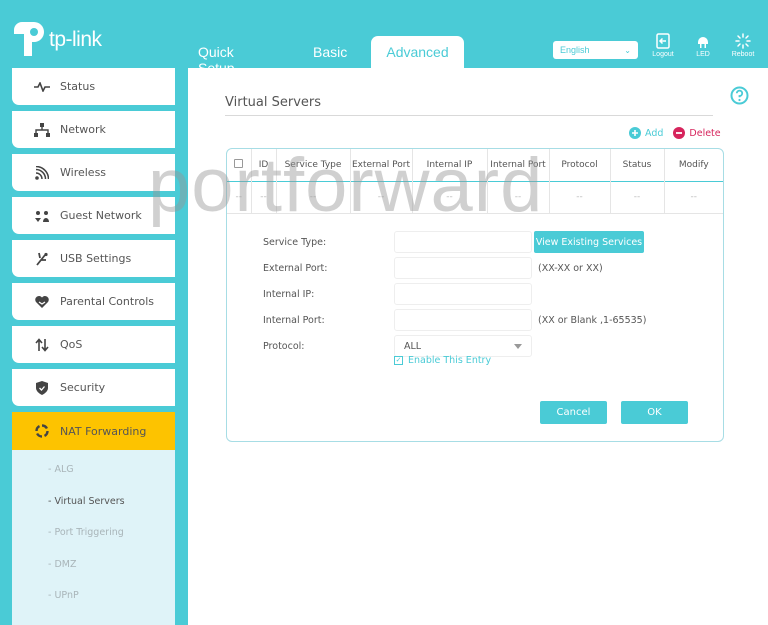 This screenshot has width=768, height=625. I want to click on chevron-down-icon: ⌄, so click(627, 50).